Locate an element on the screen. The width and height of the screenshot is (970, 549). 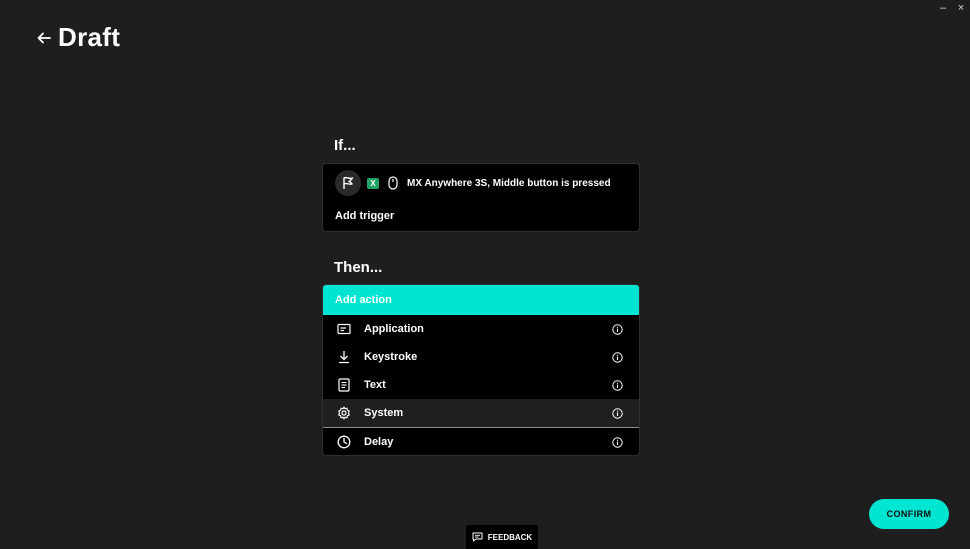
feedback-button: FEEDBACK is located at coordinates (502, 537).